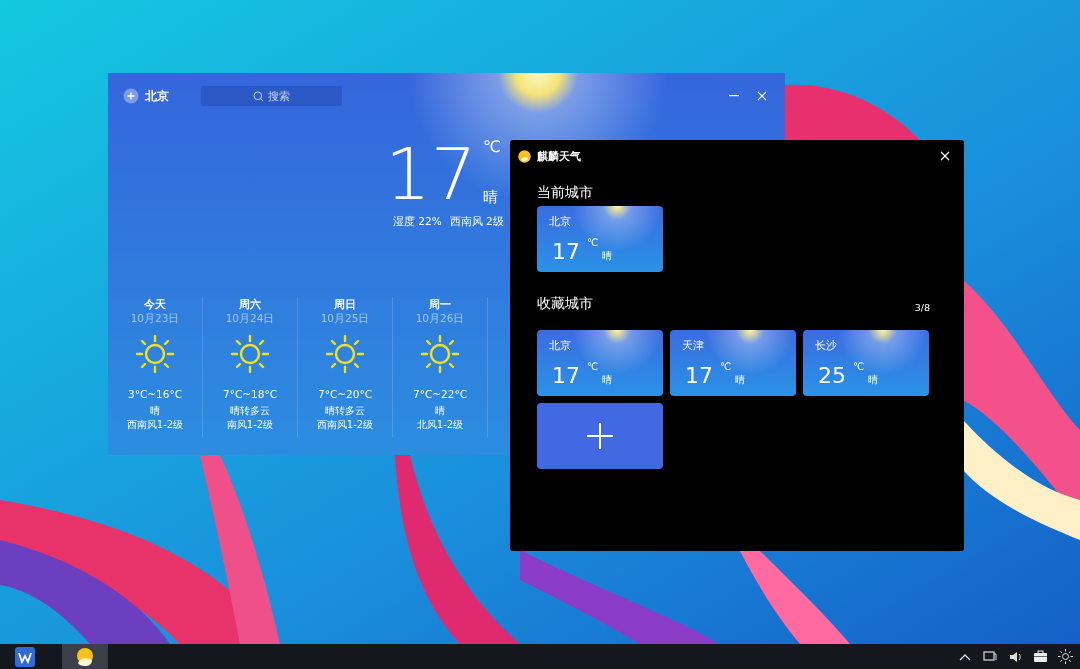  I want to click on forecast-wind: 南风1-2级, so click(250, 425).